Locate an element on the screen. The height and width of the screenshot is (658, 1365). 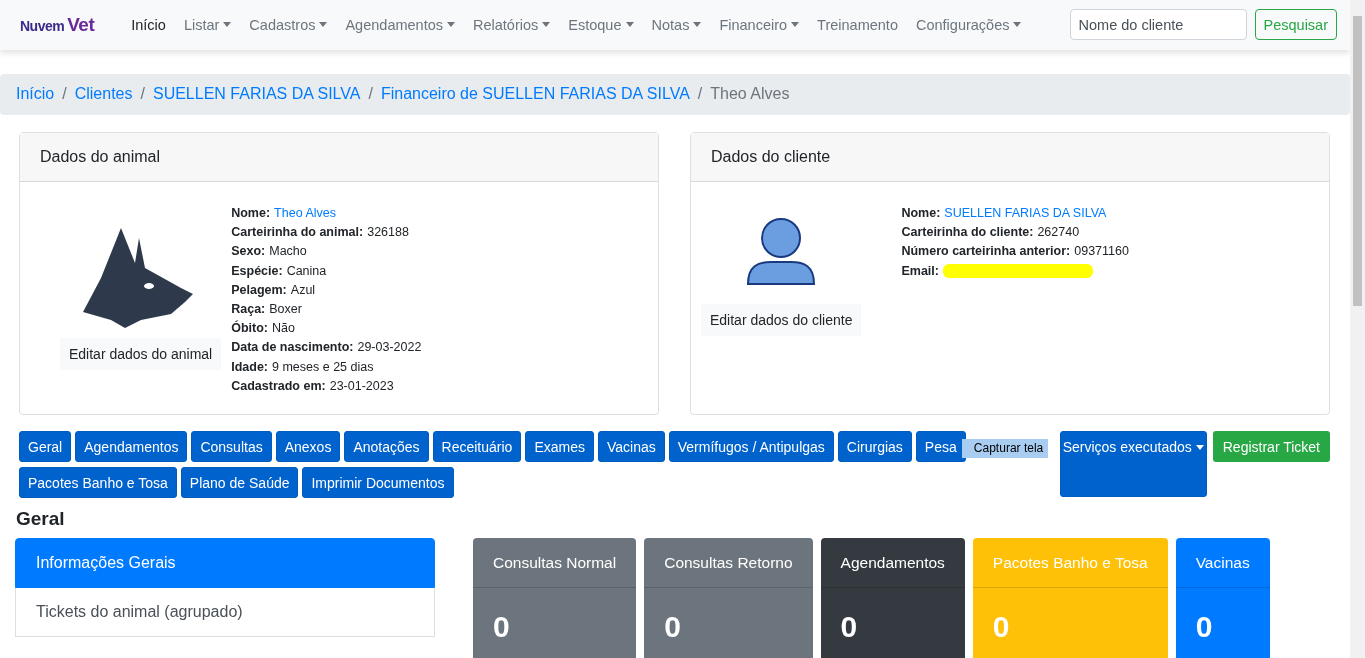
field-label: Número carteirinha anterior: is located at coordinates (986, 252).